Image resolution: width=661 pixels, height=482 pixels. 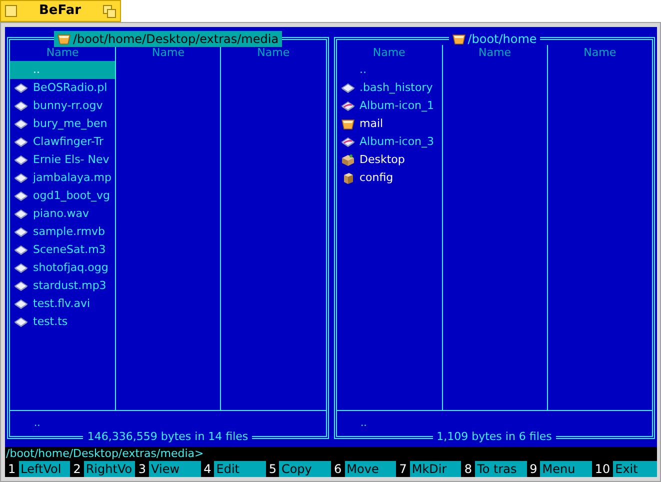 I want to click on key-number: 1, so click(x=12, y=469).